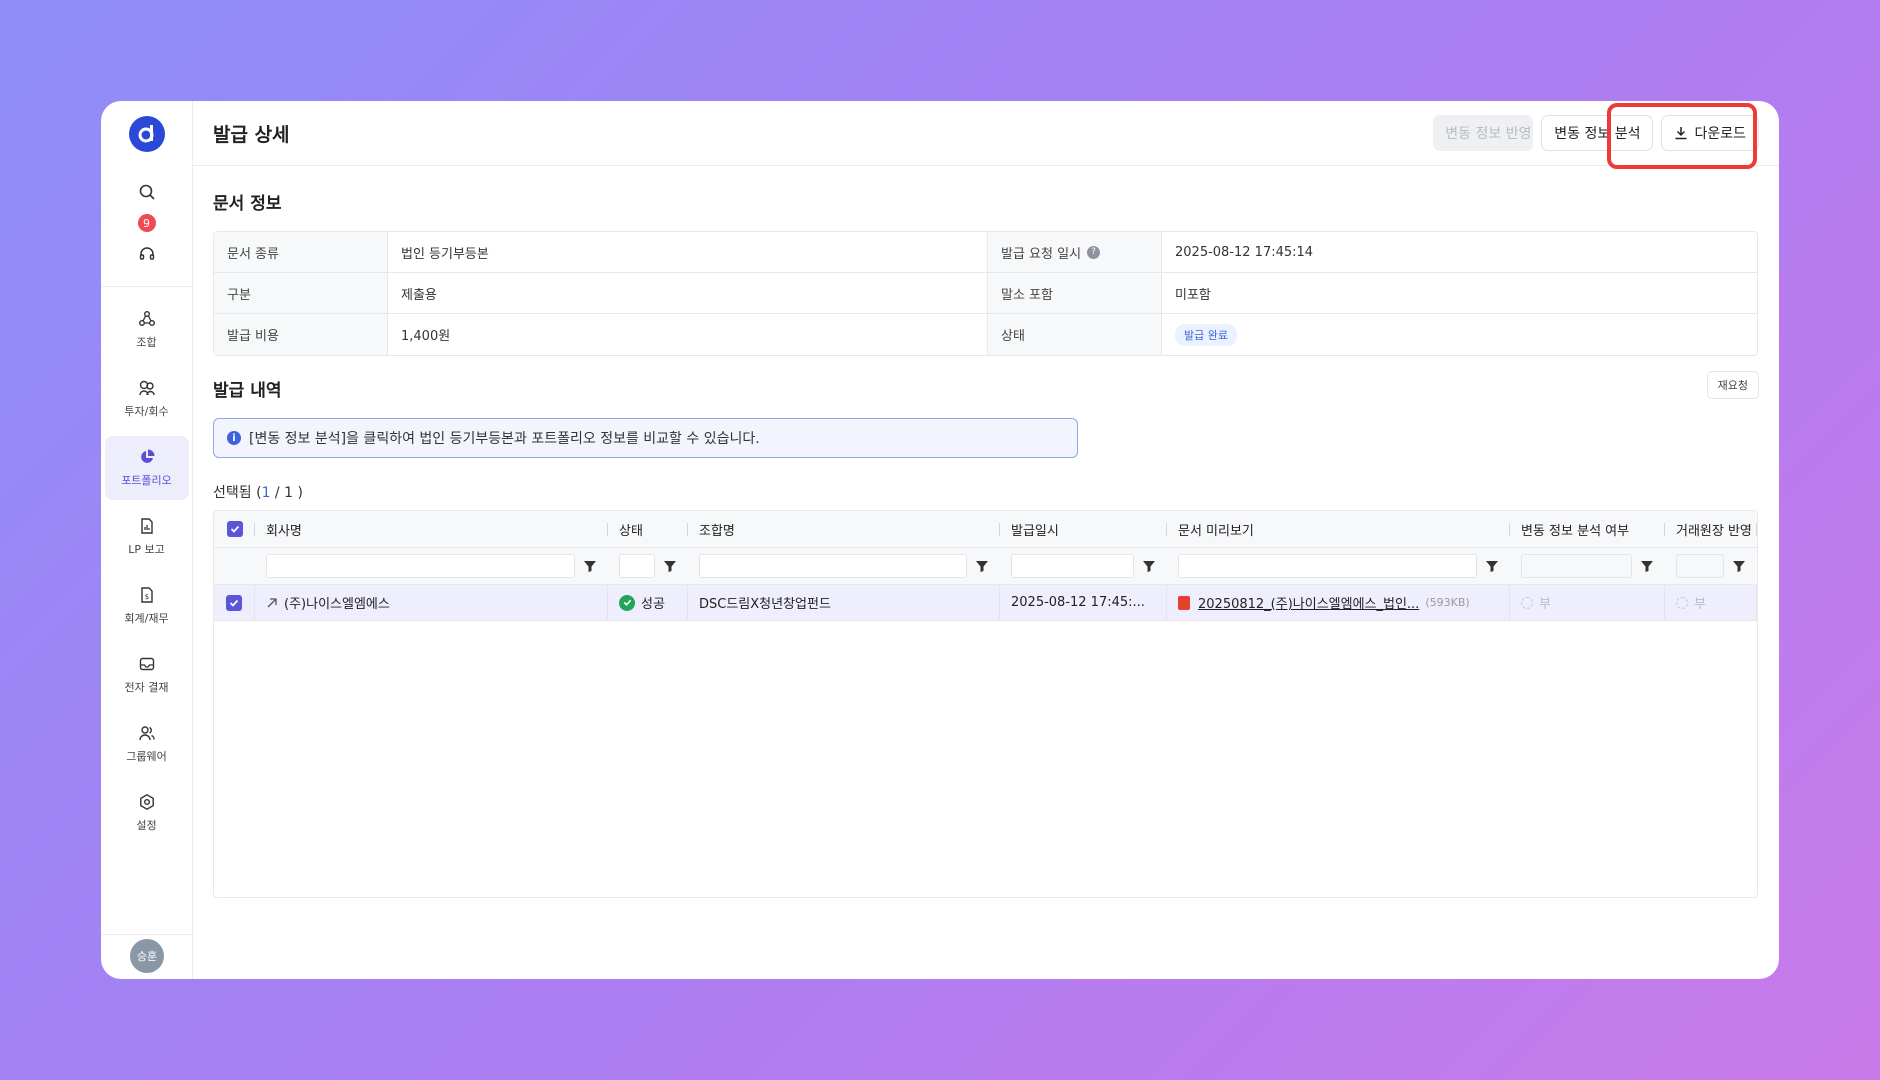 This screenshot has width=1880, height=1080. Describe the element at coordinates (1545, 604) in the screenshot. I see `analyzed-value: 부` at that location.